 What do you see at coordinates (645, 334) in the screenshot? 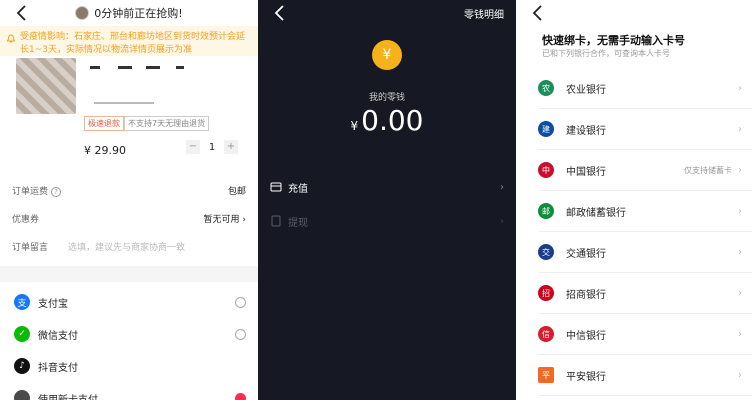
I see `bank-item-citic: 信 中信银行 ›` at bounding box center [645, 334].